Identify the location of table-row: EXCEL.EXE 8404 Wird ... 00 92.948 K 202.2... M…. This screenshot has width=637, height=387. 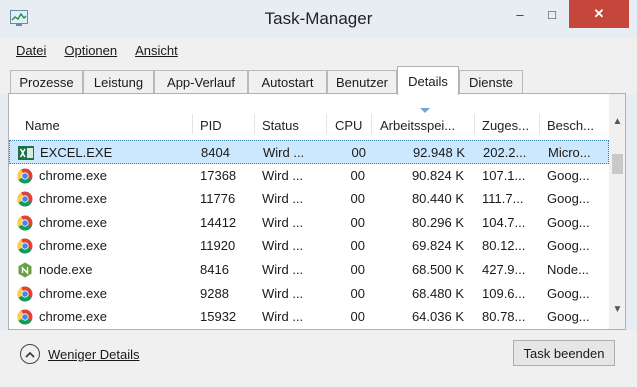
(309, 152).